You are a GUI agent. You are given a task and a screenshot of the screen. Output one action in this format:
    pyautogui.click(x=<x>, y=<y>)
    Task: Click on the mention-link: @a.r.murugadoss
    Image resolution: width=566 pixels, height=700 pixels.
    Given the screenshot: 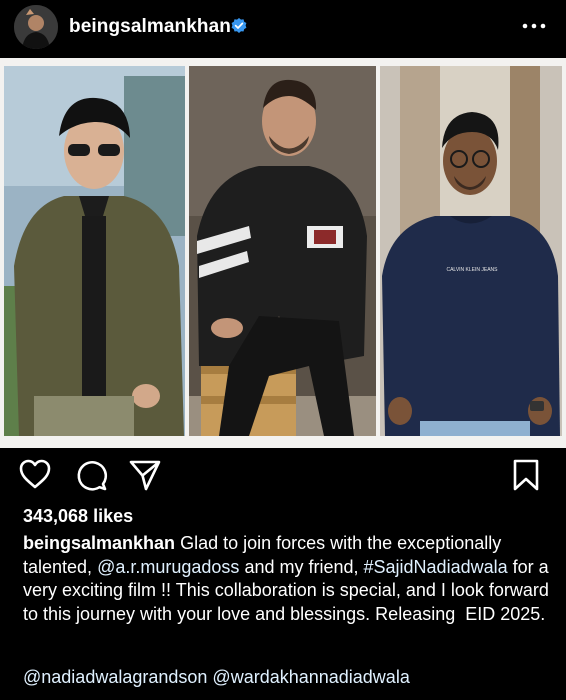 What is the action you would take?
    pyautogui.click(x=168, y=567)
    